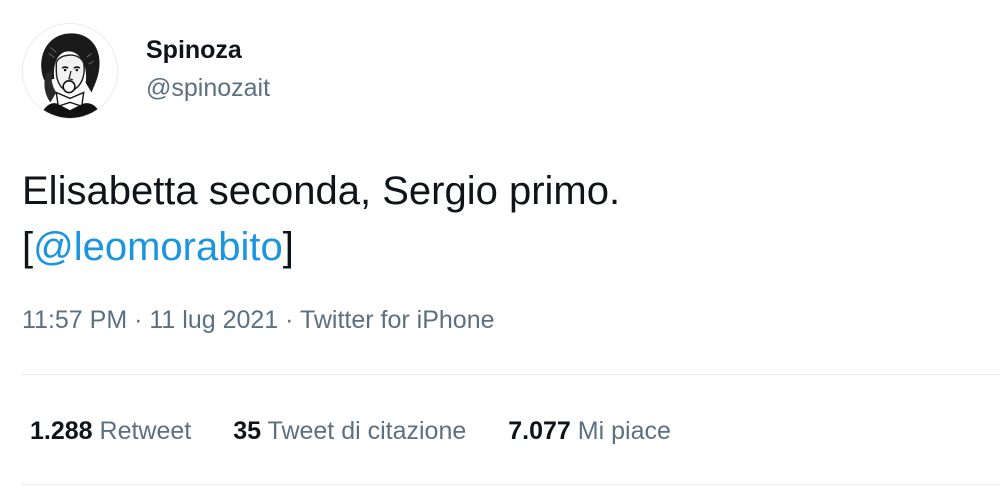 The image size is (1000, 487). I want to click on retweets-stat: 1.288 Retweet, so click(110, 431).